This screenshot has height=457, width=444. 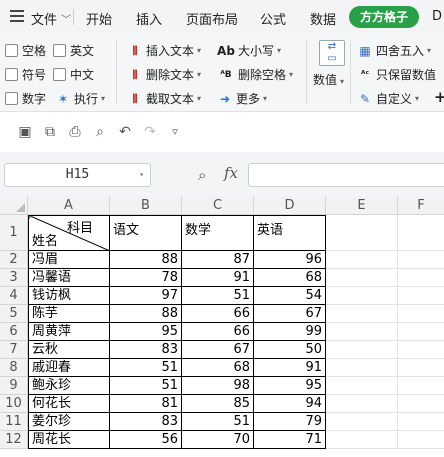 What do you see at coordinates (146, 332) in the screenshot?
I see `chinese-score-cell: 95` at bounding box center [146, 332].